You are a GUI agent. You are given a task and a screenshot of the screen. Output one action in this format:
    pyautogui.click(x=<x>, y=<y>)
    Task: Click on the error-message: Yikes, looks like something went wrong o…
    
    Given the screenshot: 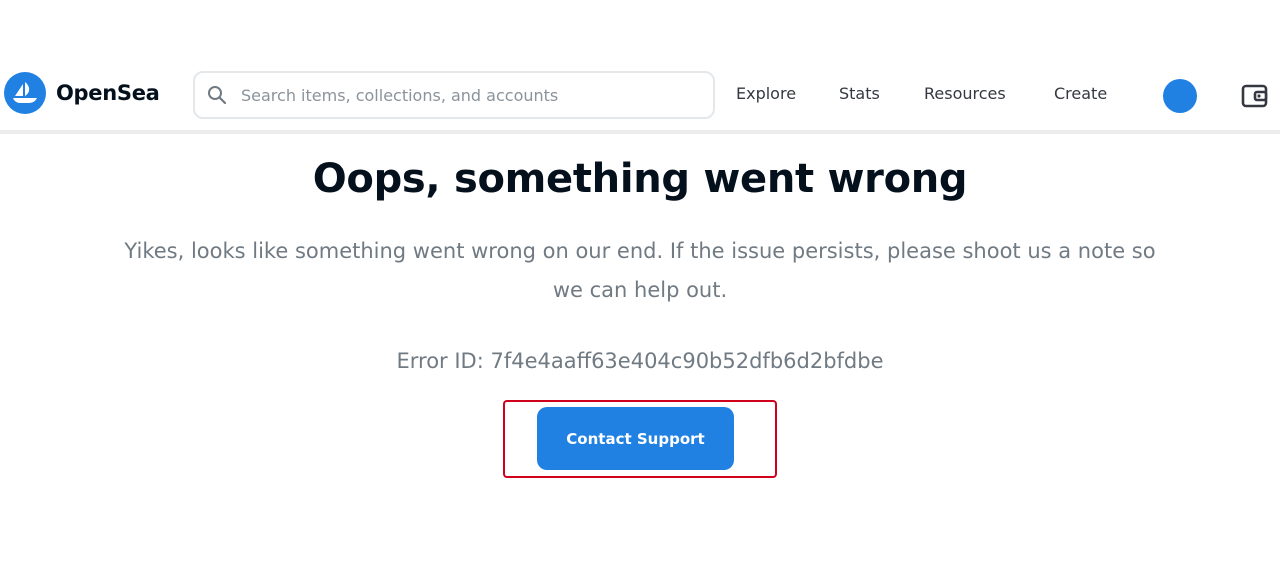 What is the action you would take?
    pyautogui.click(x=640, y=270)
    